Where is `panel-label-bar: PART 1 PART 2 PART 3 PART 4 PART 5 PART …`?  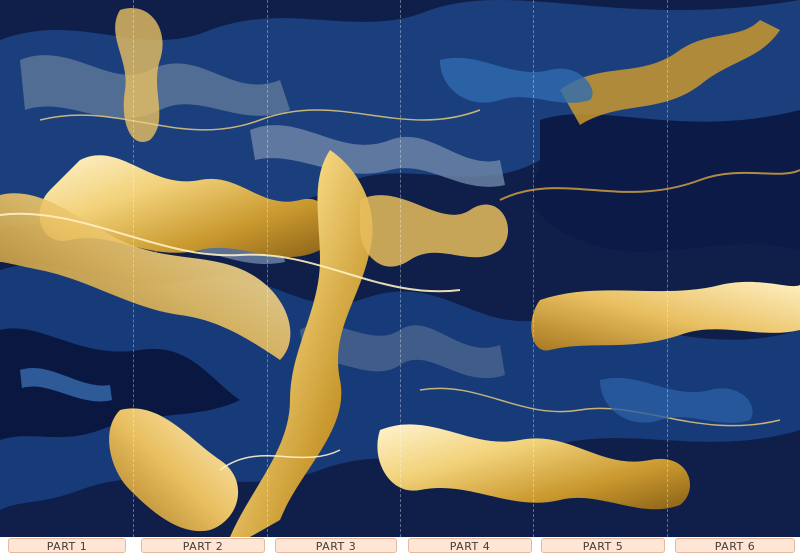 panel-label-bar: PART 1 PART 2 PART 3 PART 4 PART 5 PART … is located at coordinates (400, 546).